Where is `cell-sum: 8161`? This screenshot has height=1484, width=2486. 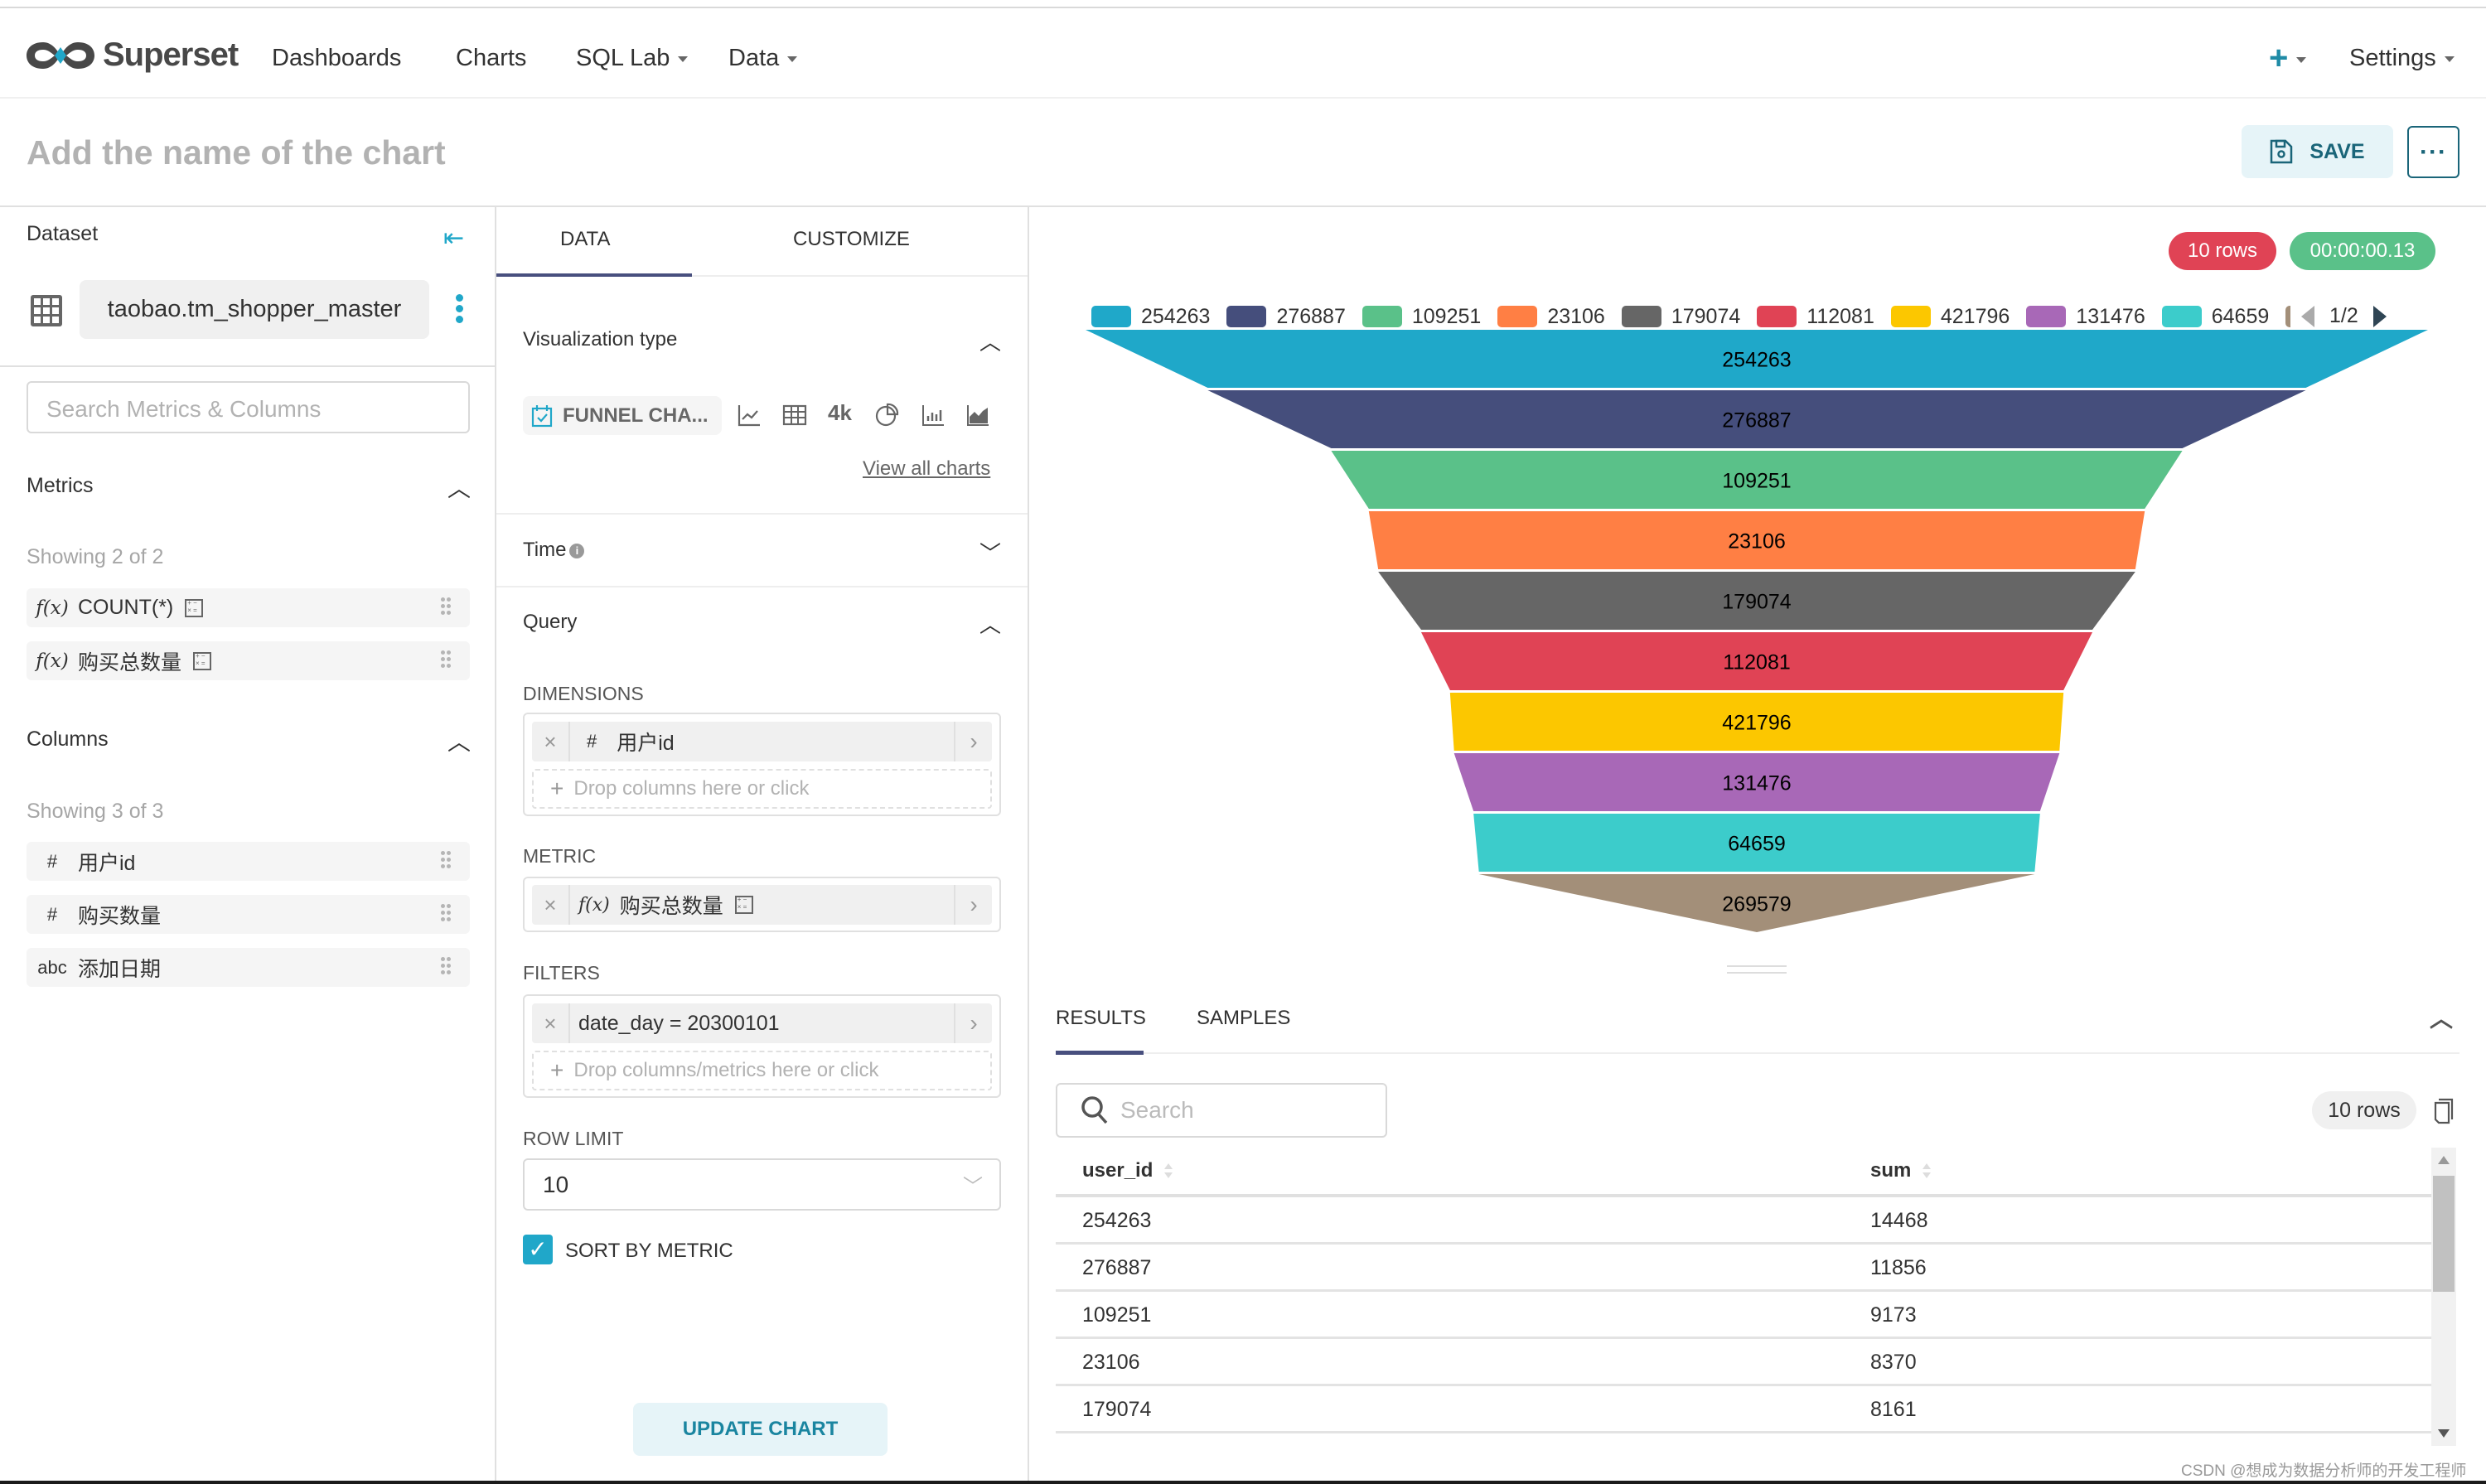 cell-sum: 8161 is located at coordinates (1893, 1409).